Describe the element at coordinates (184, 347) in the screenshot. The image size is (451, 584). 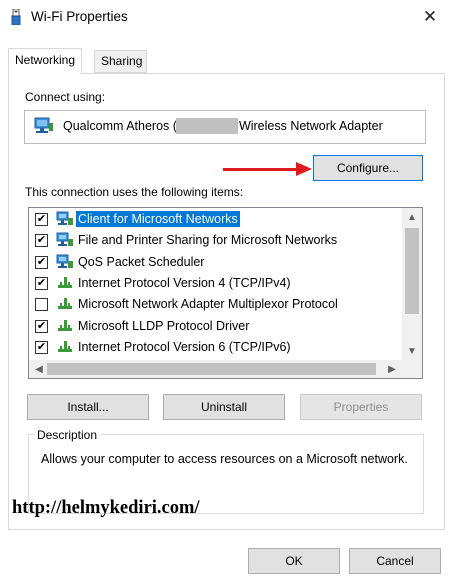
I see `item-label: Internet Protocol Version 6 (TCP/IPv6)` at that location.